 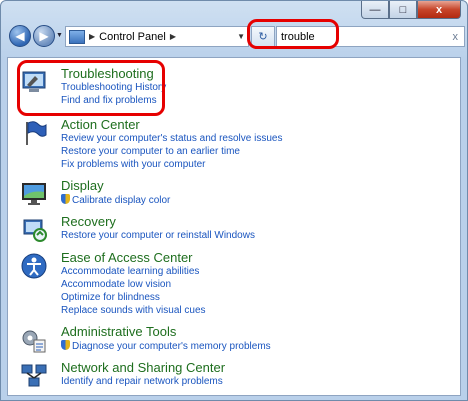 What do you see at coordinates (116, 284) in the screenshot?
I see `low-vision-link: Accommodate low vision` at bounding box center [116, 284].